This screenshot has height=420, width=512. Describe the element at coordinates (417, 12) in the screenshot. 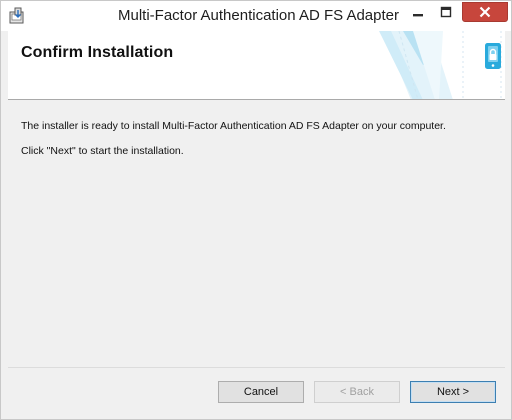

I see `minimize-button` at that location.